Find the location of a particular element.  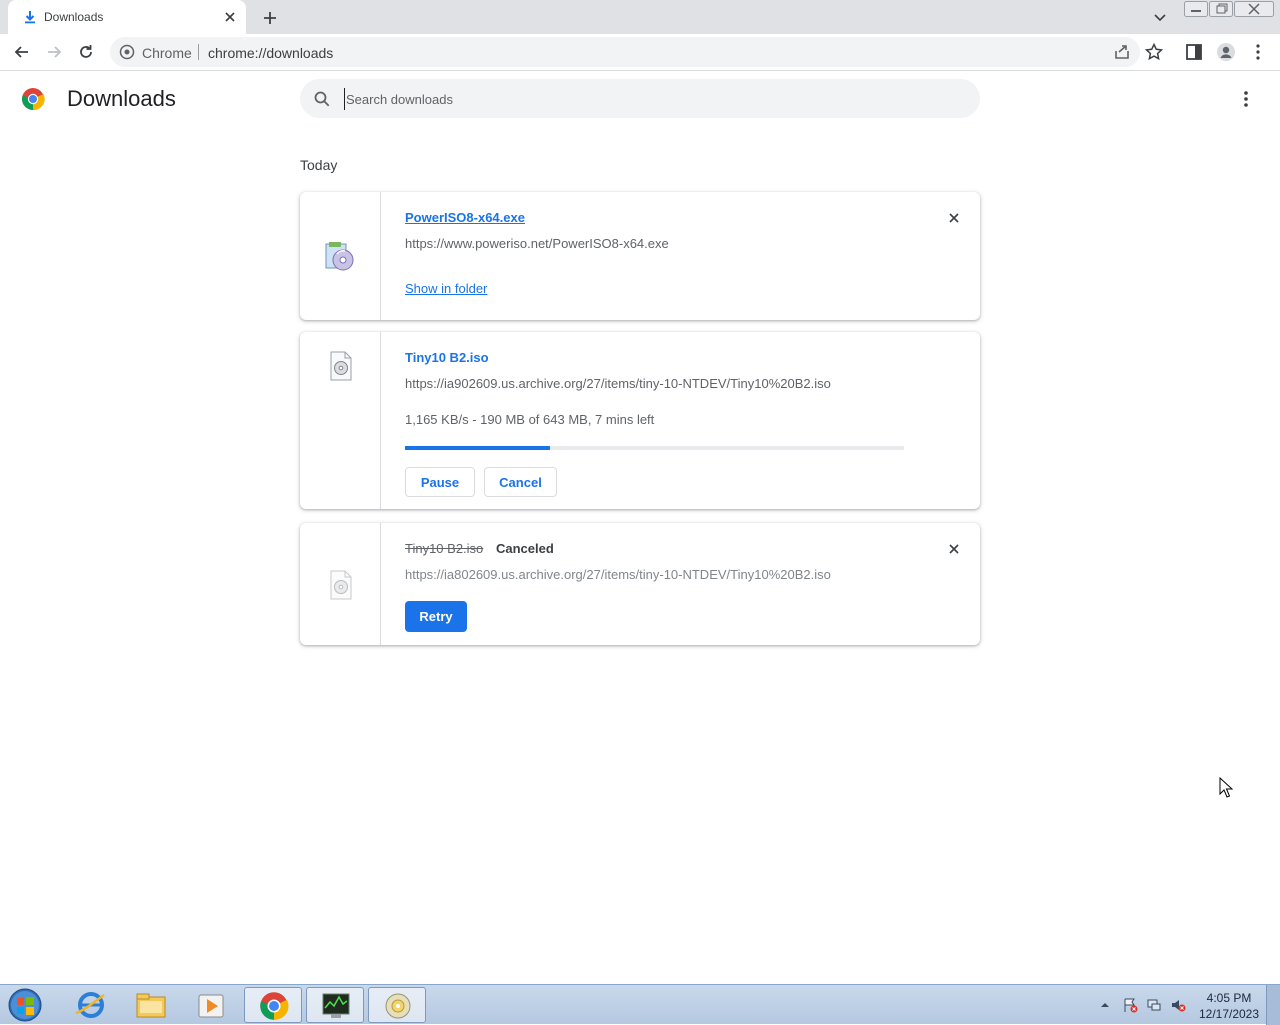

search-downloads-bar is located at coordinates (640, 98).